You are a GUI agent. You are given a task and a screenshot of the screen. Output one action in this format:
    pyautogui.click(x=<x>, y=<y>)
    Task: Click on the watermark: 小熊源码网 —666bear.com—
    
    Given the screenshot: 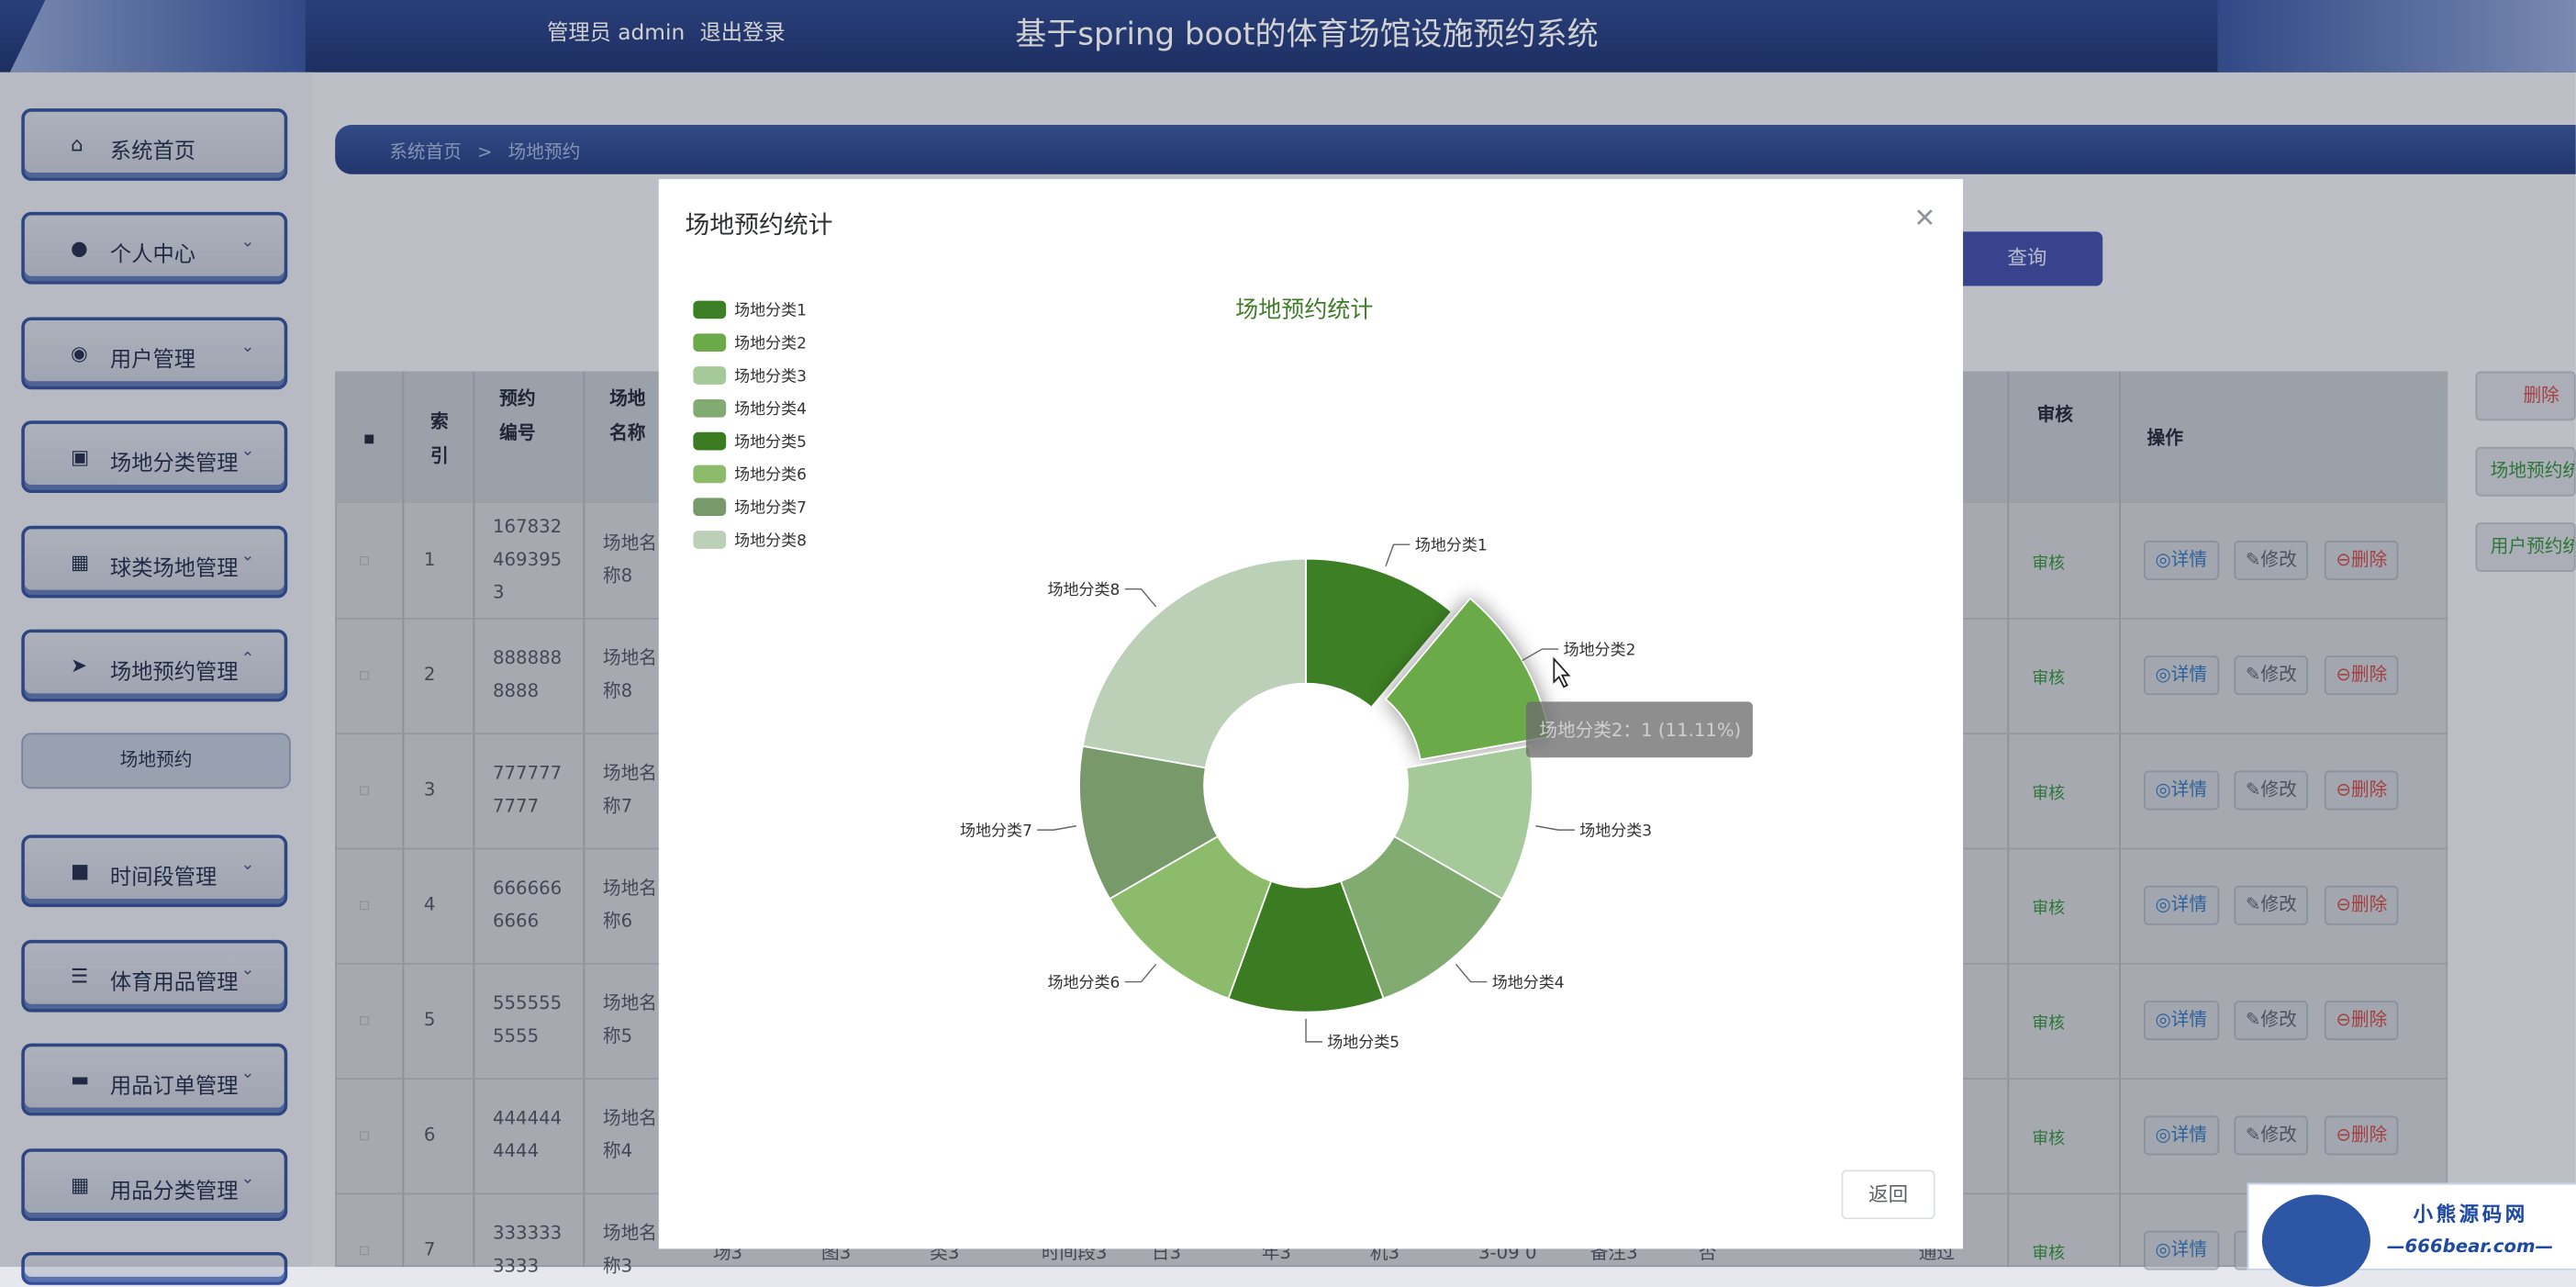 What is the action you would take?
    pyautogui.click(x=2411, y=1234)
    